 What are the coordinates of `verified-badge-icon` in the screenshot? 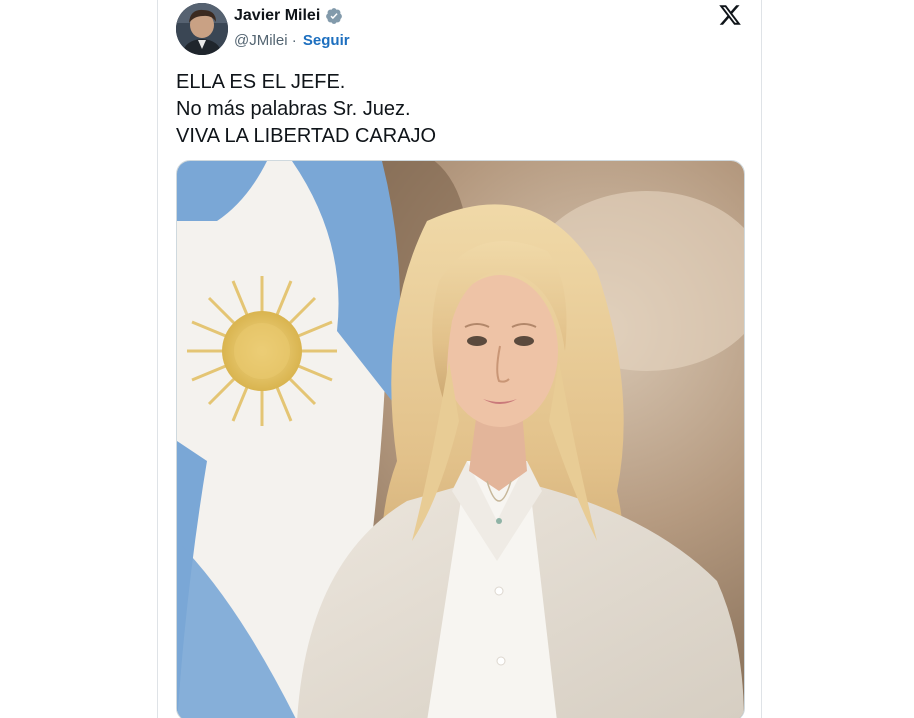 It's located at (334, 16).